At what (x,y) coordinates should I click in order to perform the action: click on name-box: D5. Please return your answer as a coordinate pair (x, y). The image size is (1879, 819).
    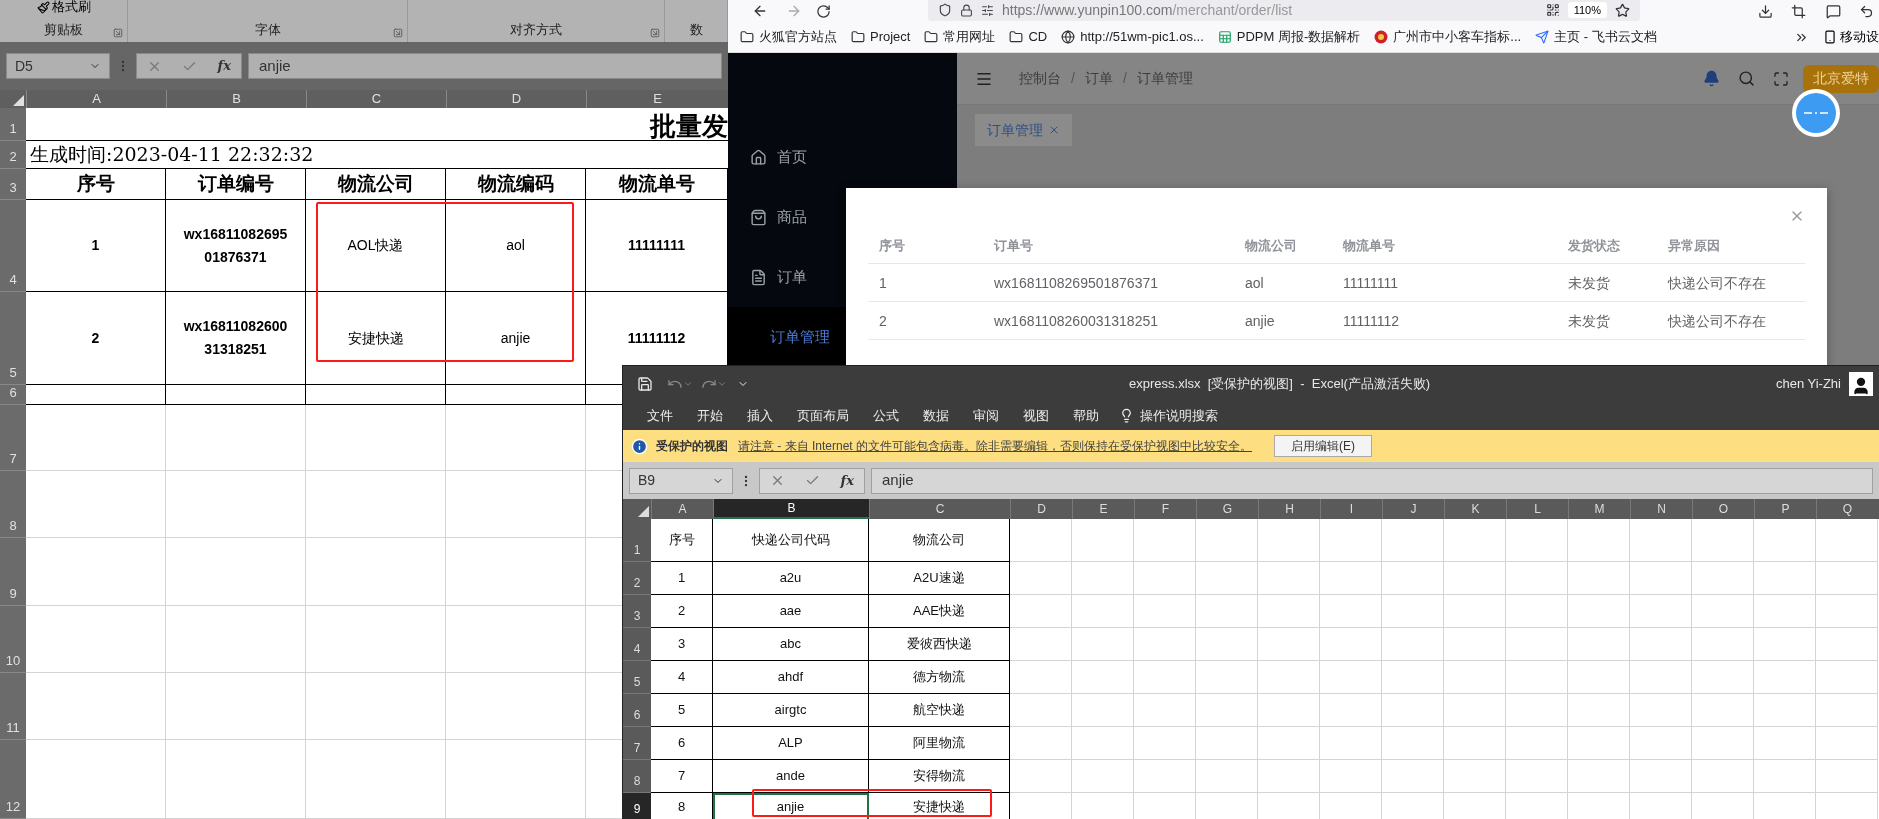
    Looking at the image, I should click on (58, 66).